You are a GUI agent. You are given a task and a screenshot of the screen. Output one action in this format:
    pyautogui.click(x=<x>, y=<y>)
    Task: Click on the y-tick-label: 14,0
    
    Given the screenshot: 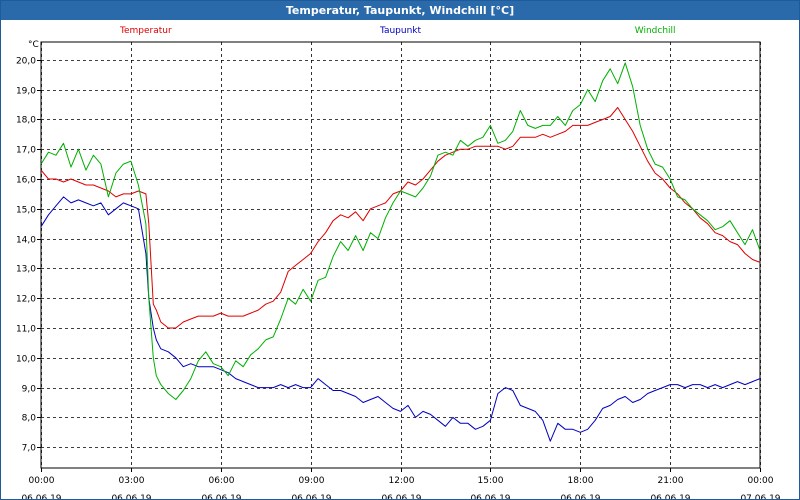 What is the action you would take?
    pyautogui.click(x=26, y=241)
    